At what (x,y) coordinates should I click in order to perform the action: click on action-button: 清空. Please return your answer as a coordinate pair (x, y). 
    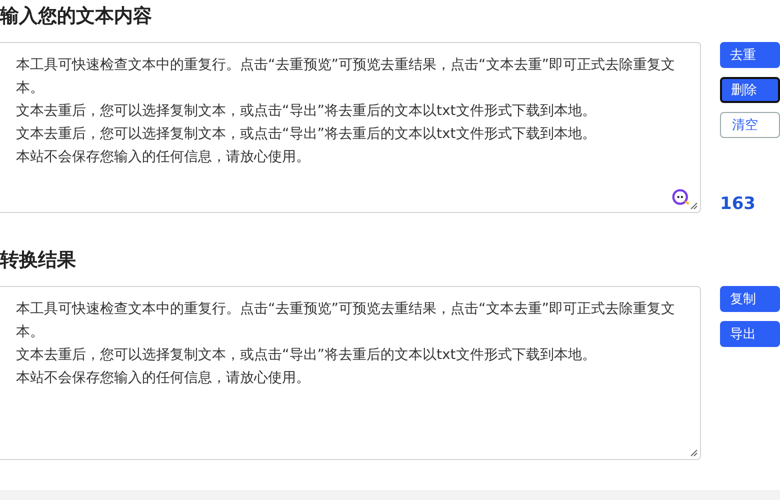
    Looking at the image, I should click on (750, 125).